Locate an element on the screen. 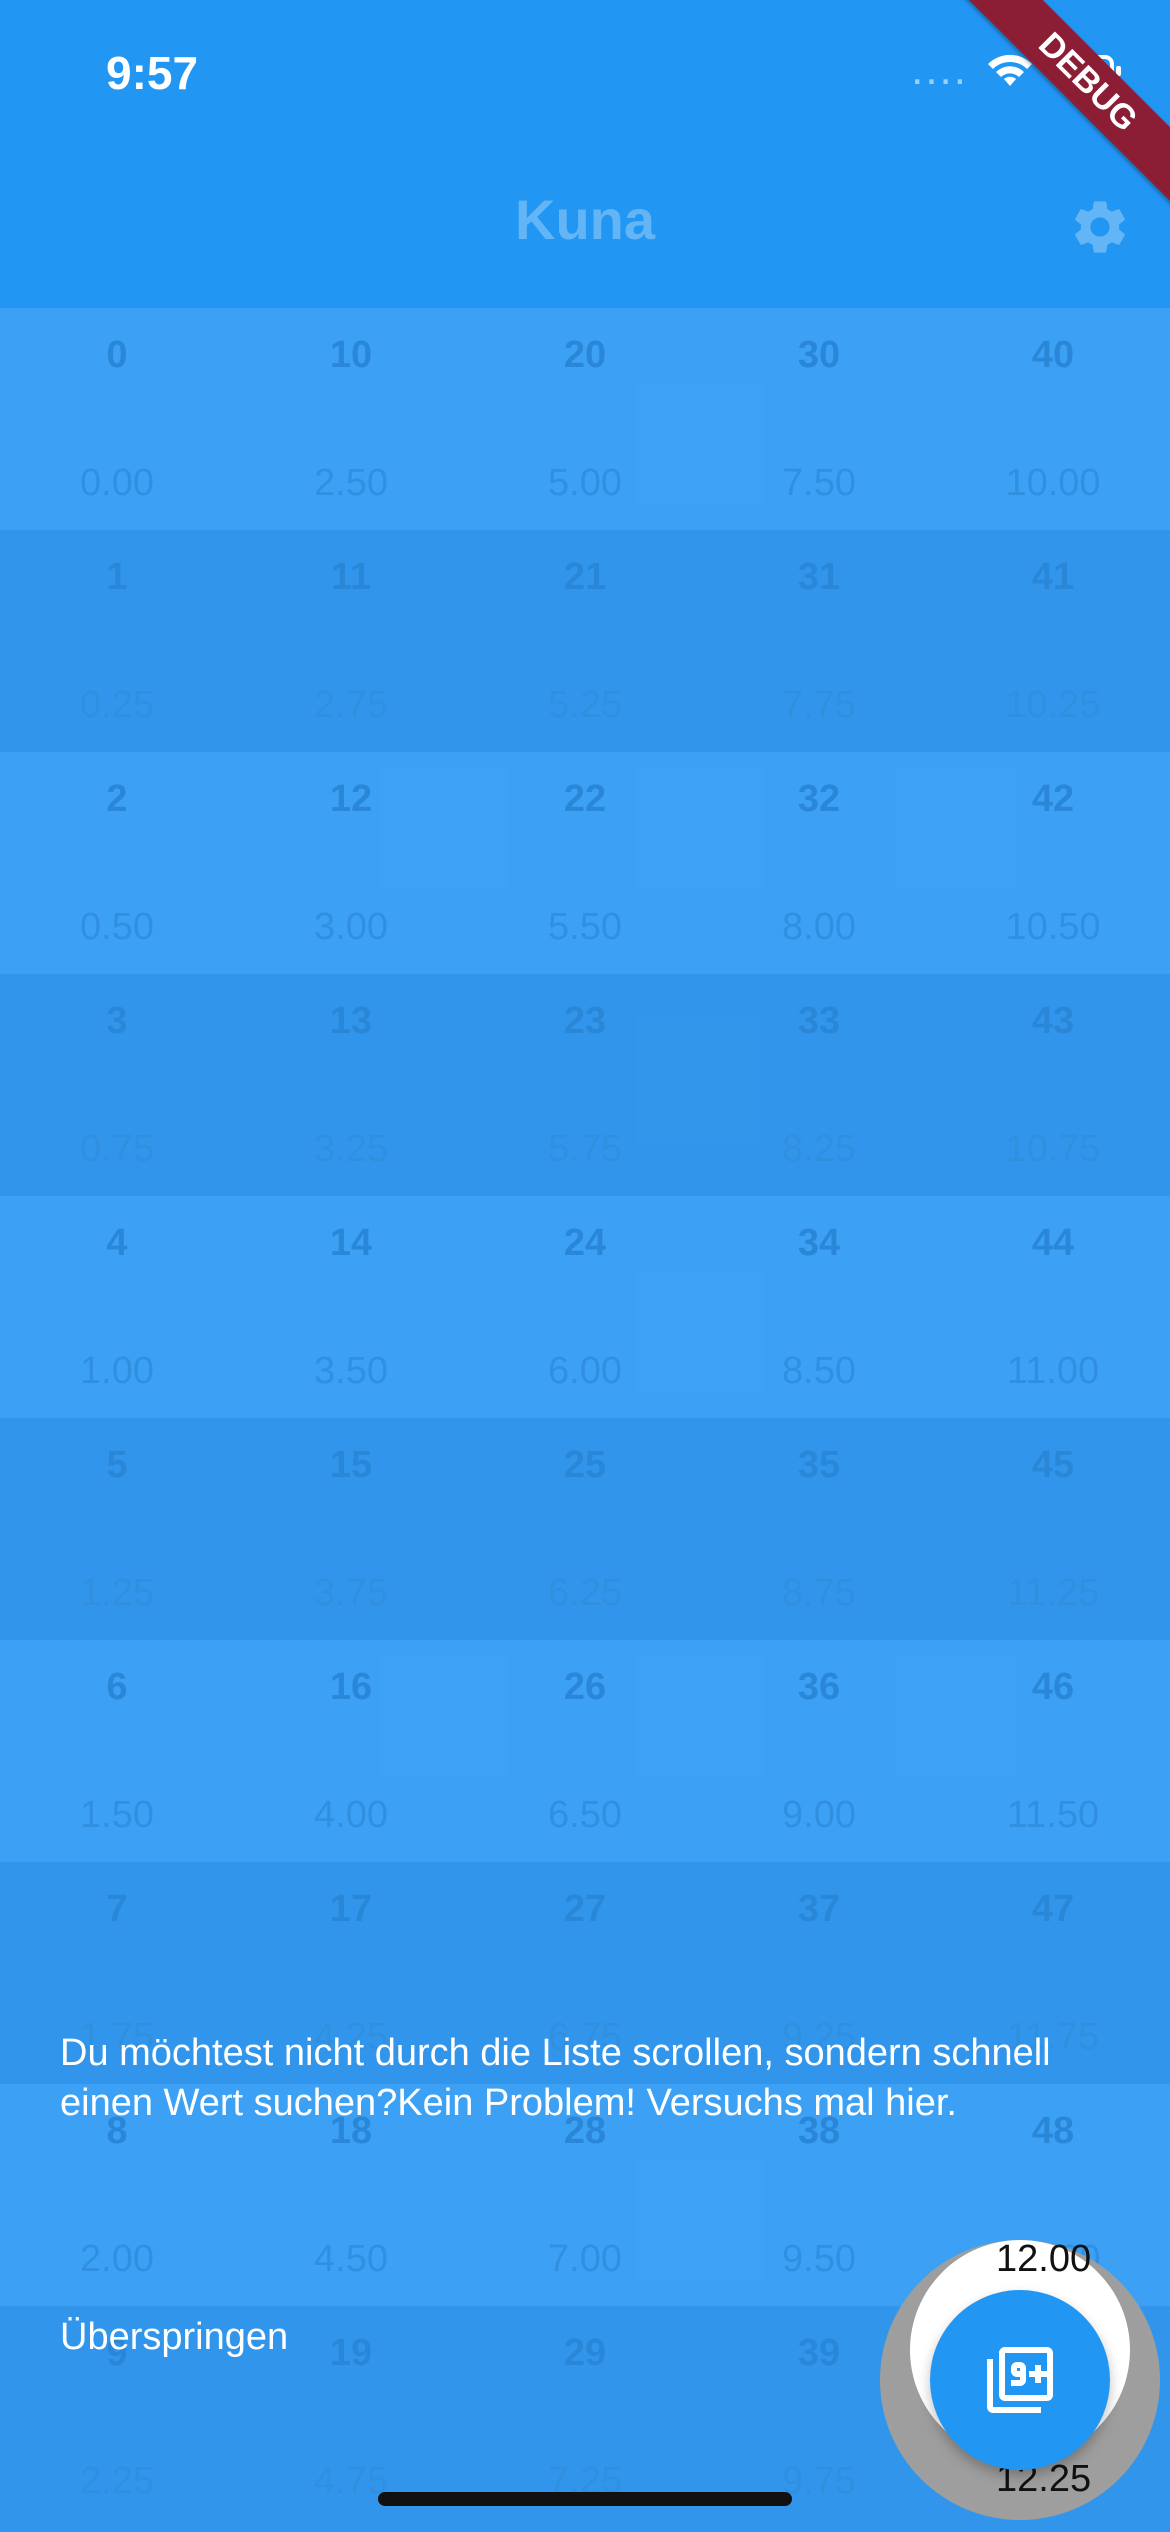 The image size is (1170, 2532). app-title: Kuna is located at coordinates (585, 219).